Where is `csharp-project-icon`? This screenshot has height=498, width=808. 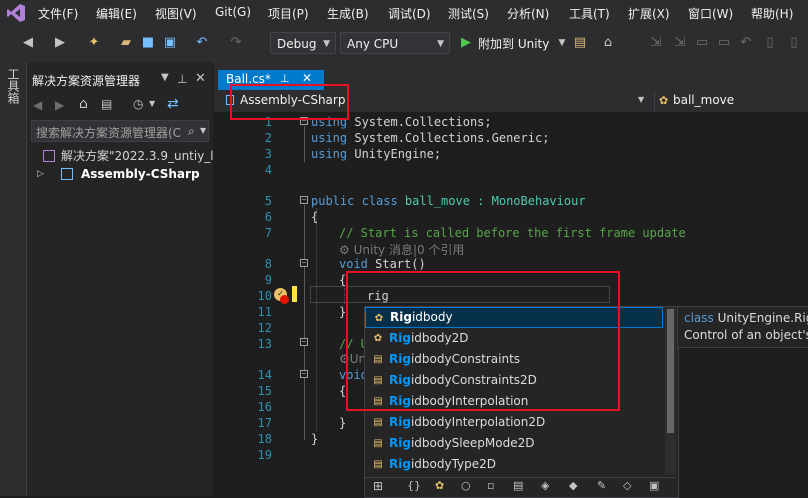 csharp-project-icon is located at coordinates (67, 174).